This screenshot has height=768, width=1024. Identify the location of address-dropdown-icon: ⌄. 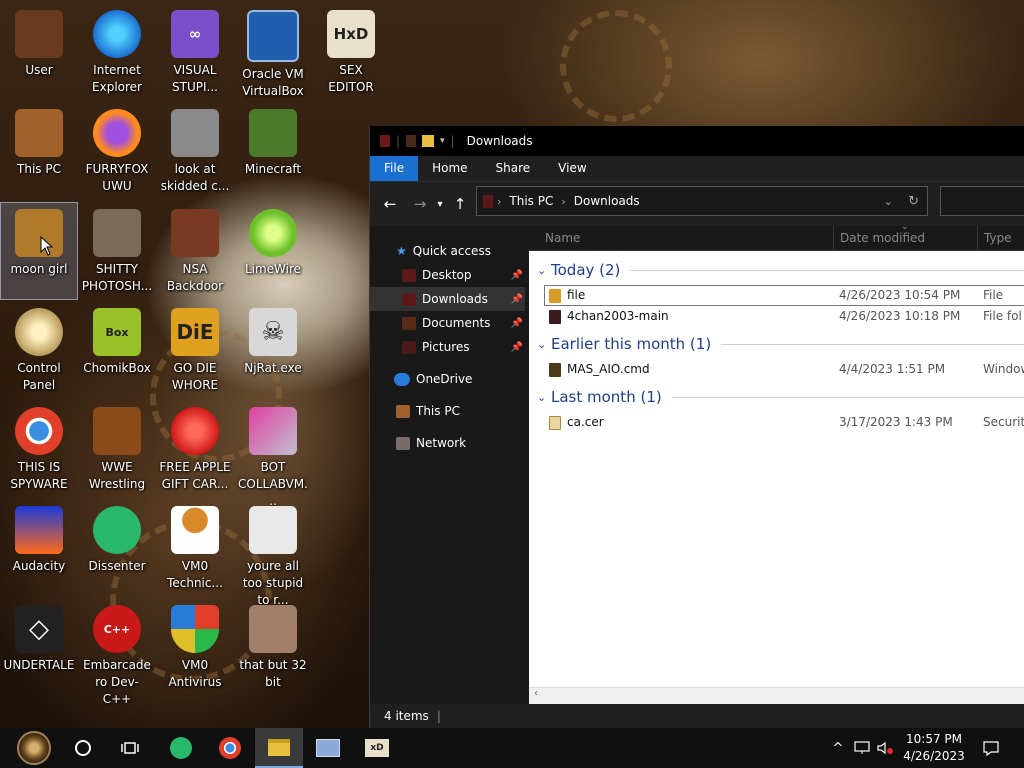
(888, 201).